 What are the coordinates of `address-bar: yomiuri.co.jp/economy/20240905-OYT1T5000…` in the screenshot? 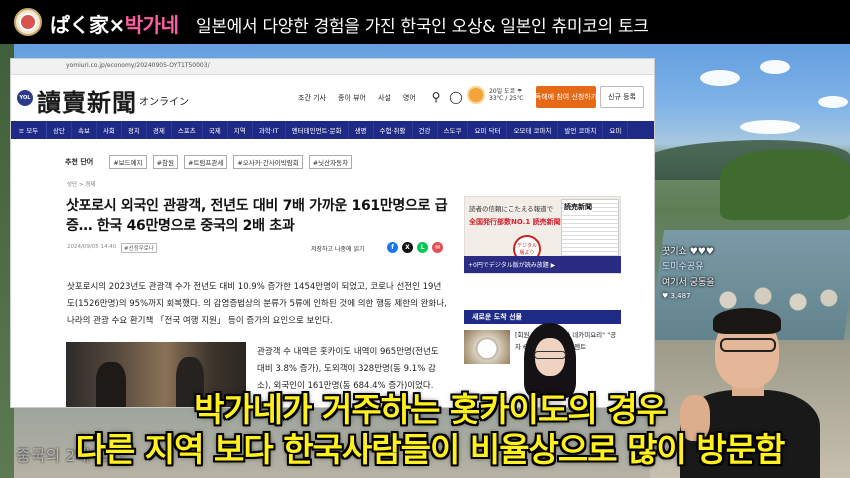 It's located at (332, 67).